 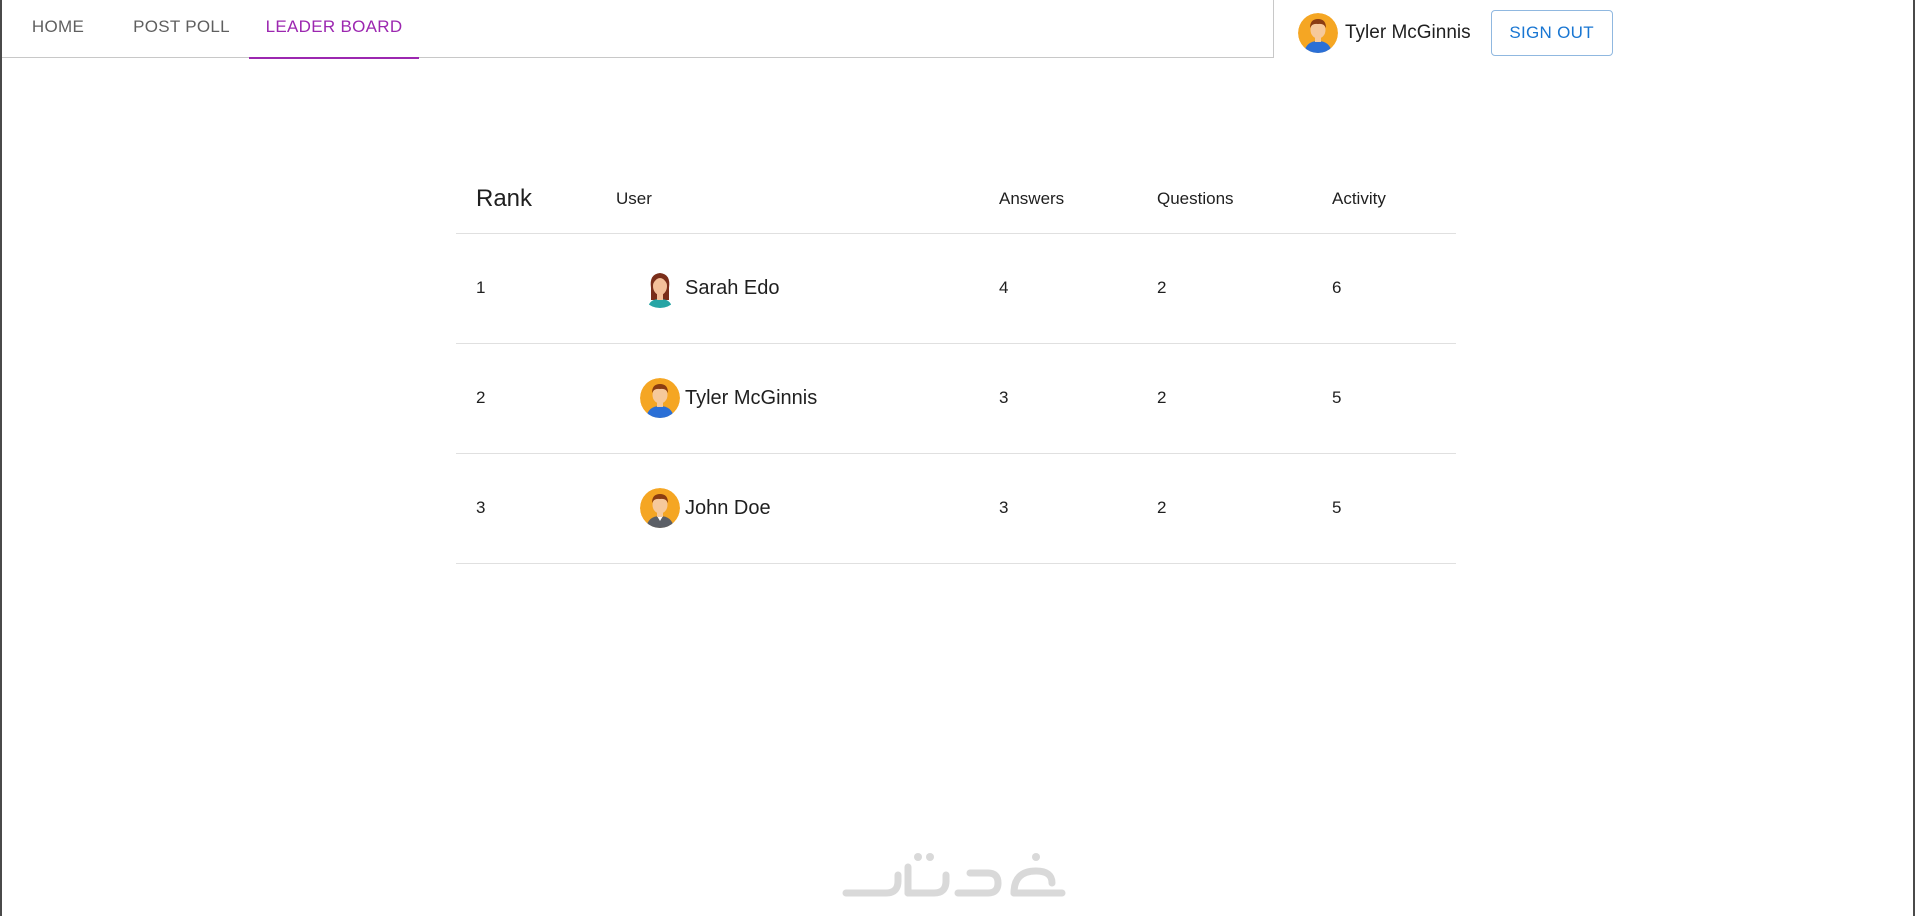 I want to click on table-row: 3 John Doe 3 2 5, so click(x=956, y=508).